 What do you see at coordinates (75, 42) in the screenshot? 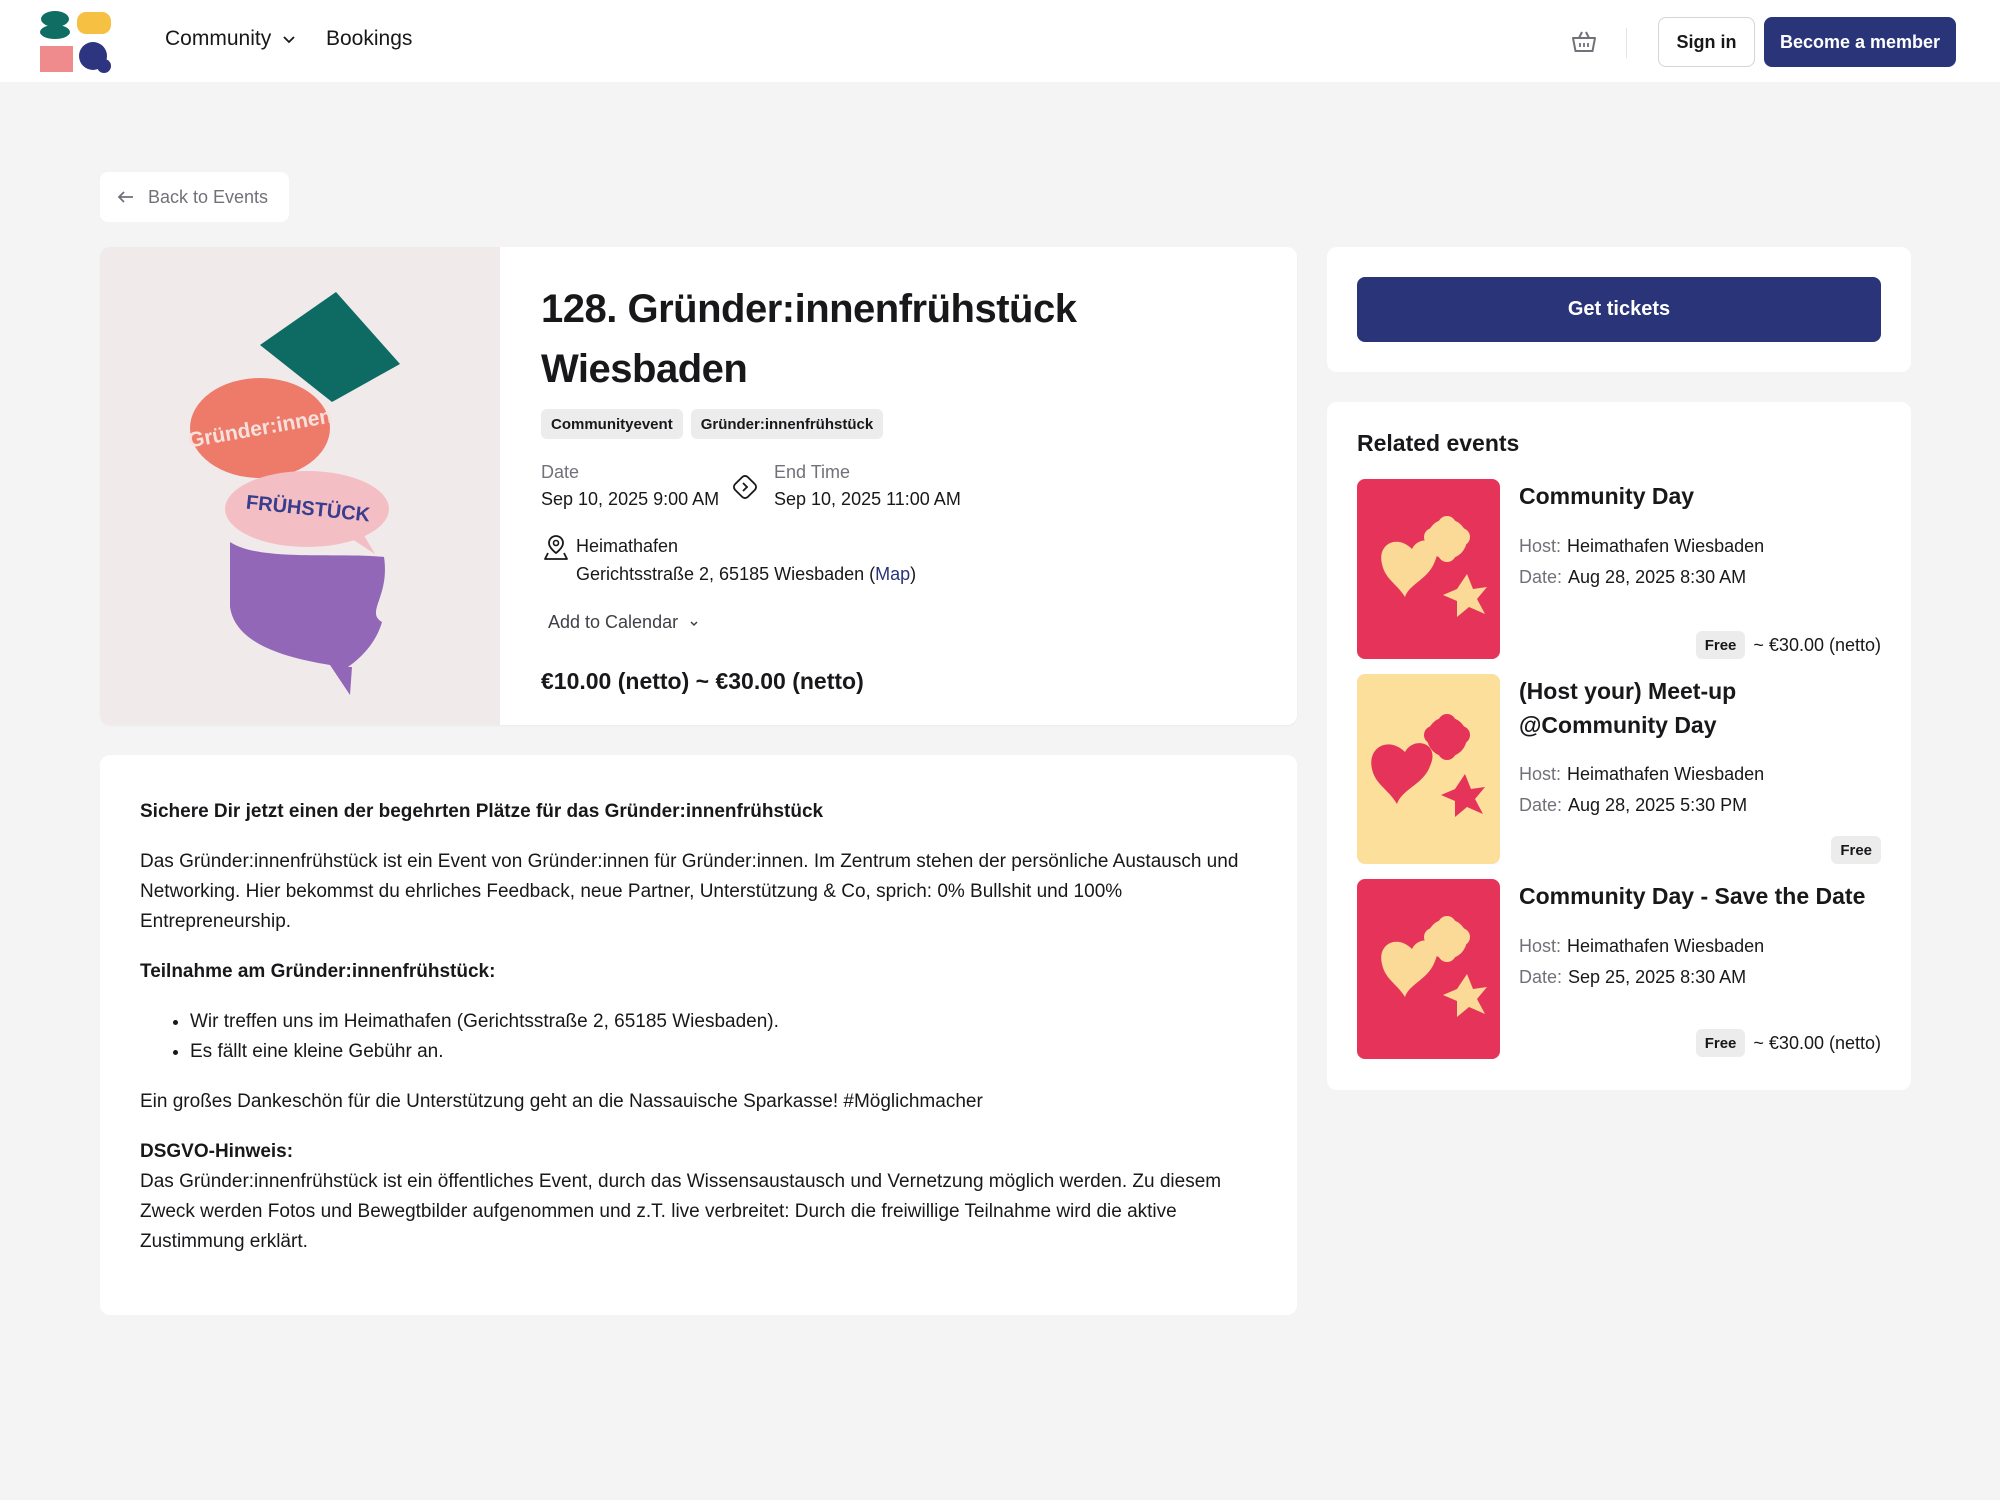
I see `brand-logo` at bounding box center [75, 42].